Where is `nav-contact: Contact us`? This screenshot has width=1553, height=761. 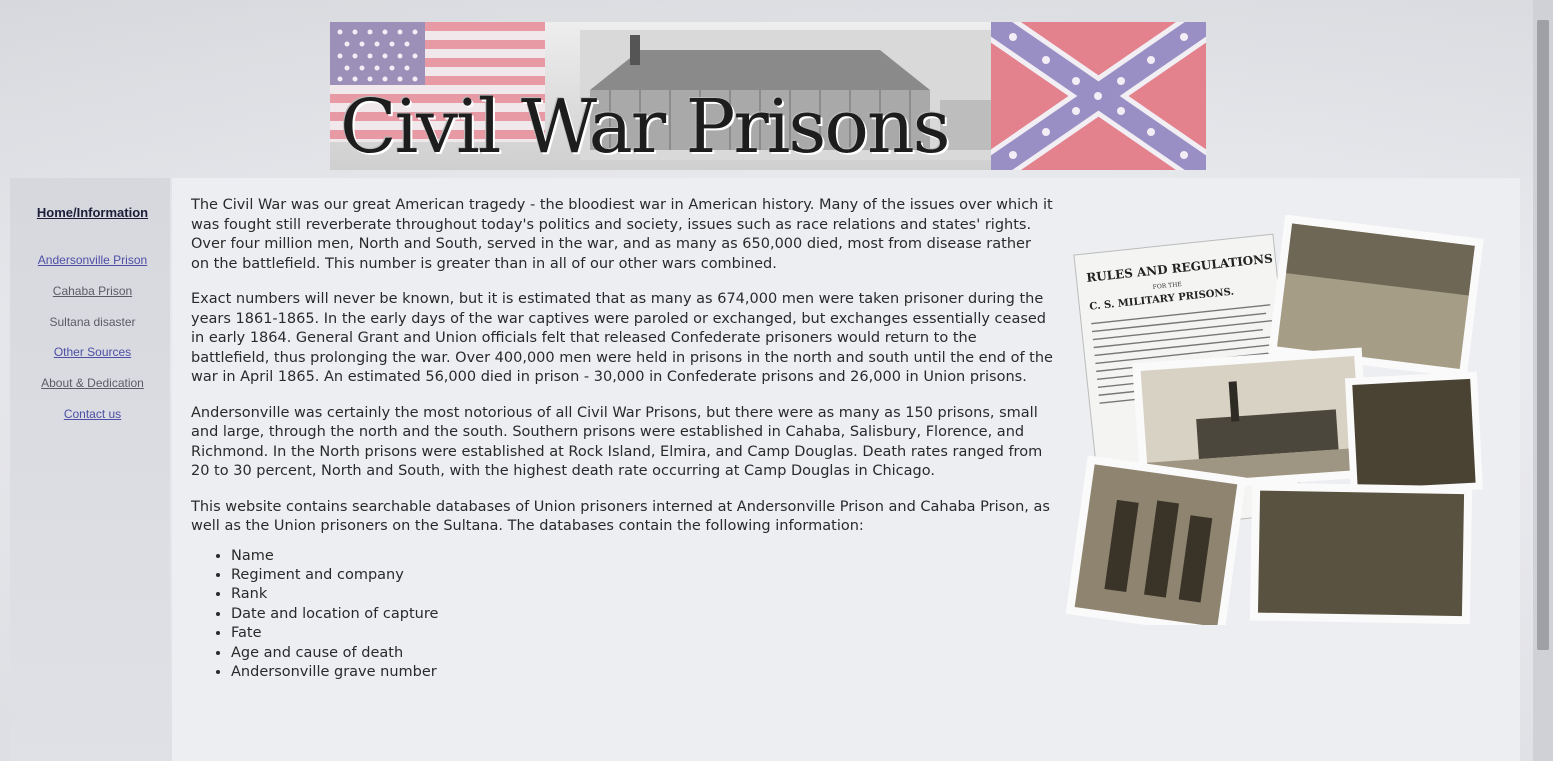 nav-contact: Contact us is located at coordinates (92, 414).